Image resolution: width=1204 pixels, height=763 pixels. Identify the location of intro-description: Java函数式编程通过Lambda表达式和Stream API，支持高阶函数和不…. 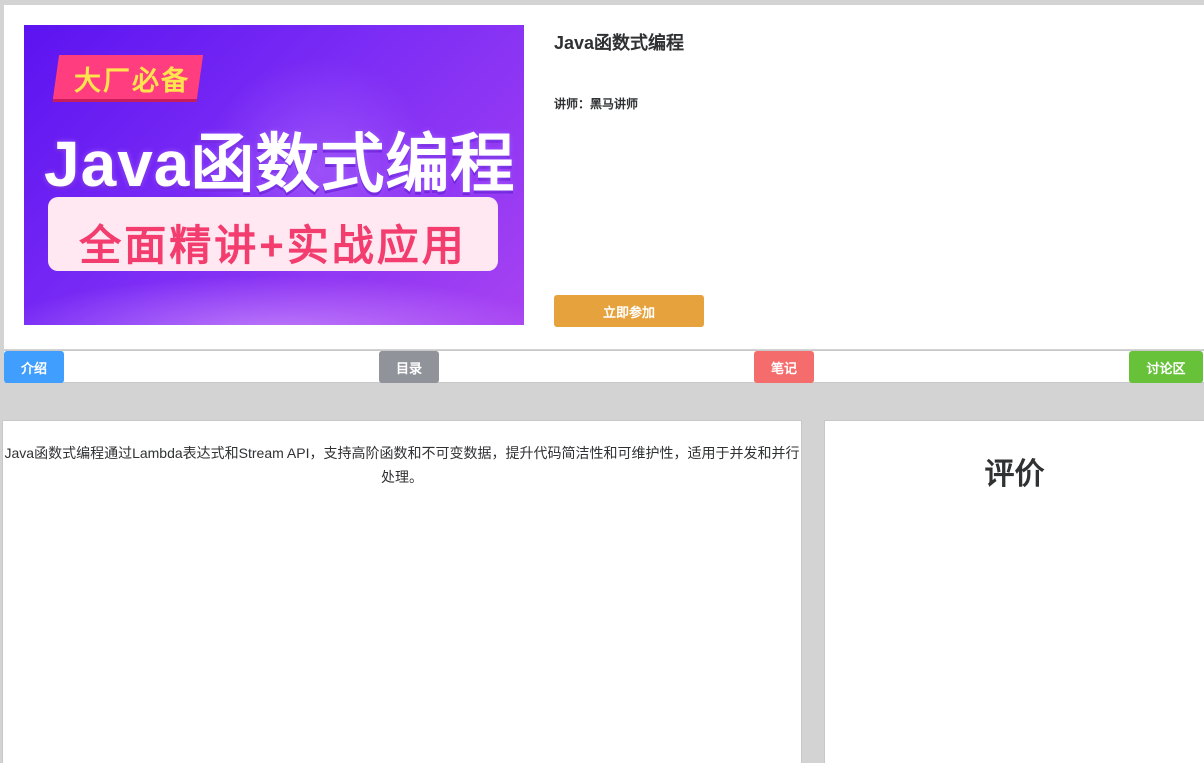
(402, 465).